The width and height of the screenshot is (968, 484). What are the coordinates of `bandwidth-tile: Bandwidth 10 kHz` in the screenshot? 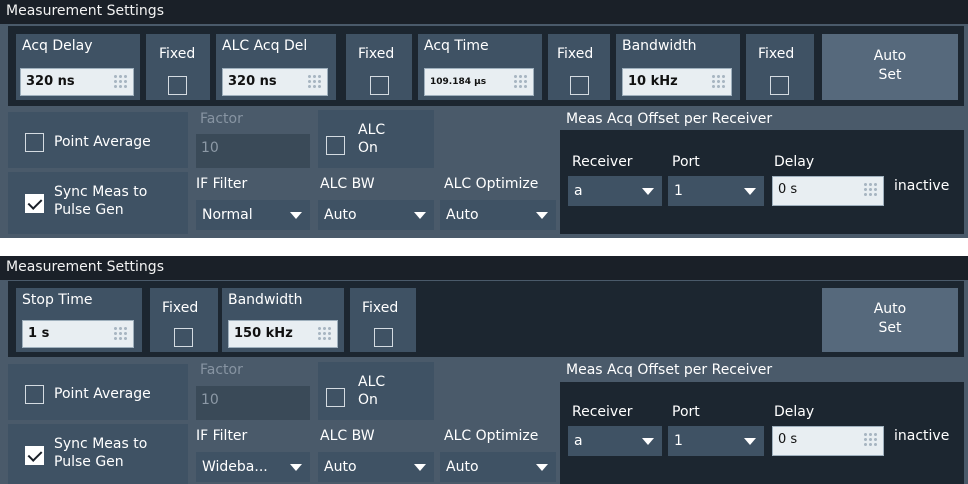 It's located at (678, 67).